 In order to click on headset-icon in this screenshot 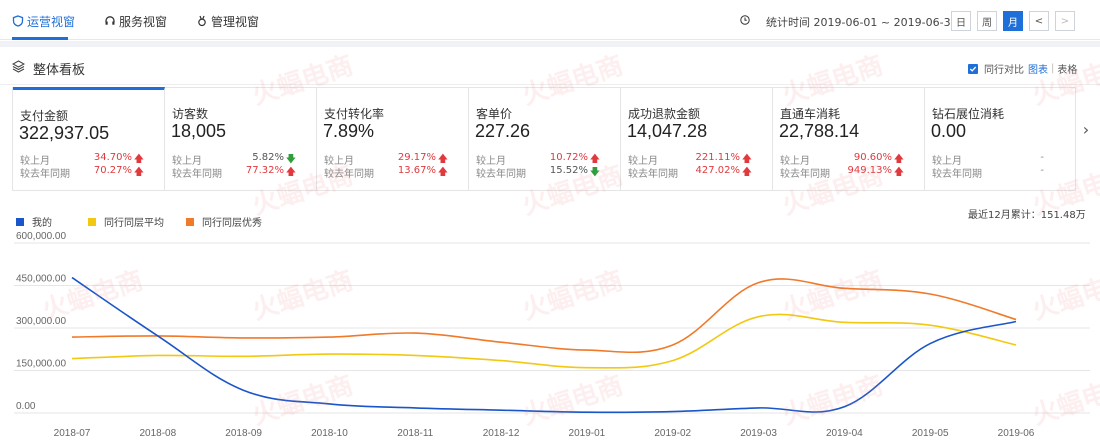, I will do `click(110, 21)`.